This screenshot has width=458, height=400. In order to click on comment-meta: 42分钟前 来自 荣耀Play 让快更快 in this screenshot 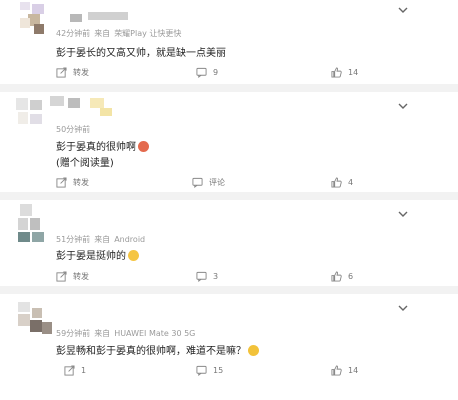, I will do `click(119, 33)`.